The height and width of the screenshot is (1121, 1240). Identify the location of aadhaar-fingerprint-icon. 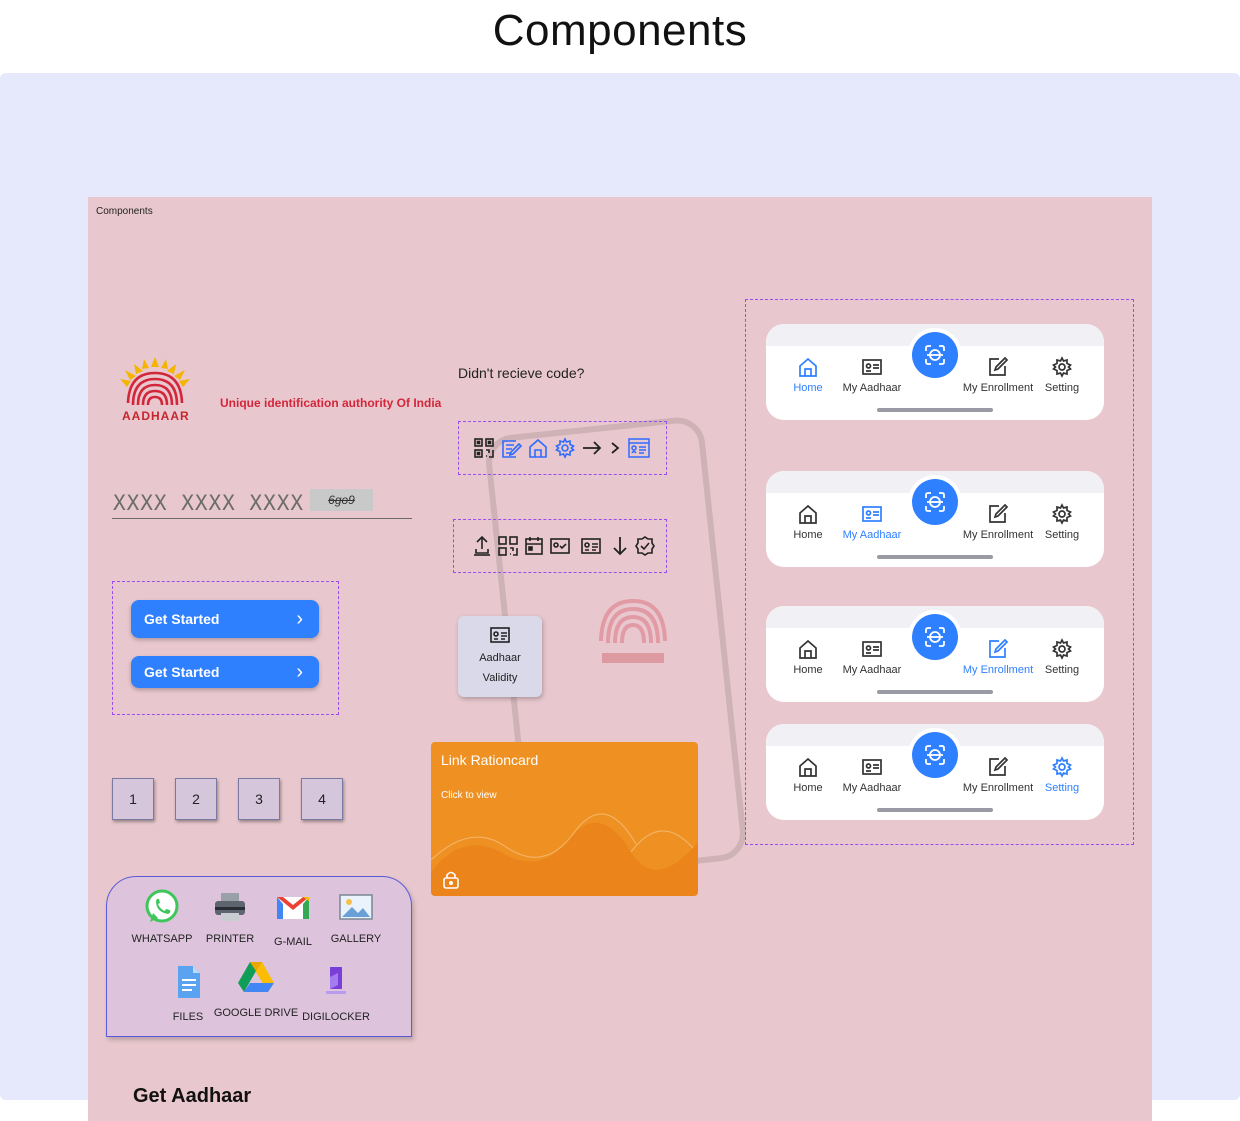
(155, 381).